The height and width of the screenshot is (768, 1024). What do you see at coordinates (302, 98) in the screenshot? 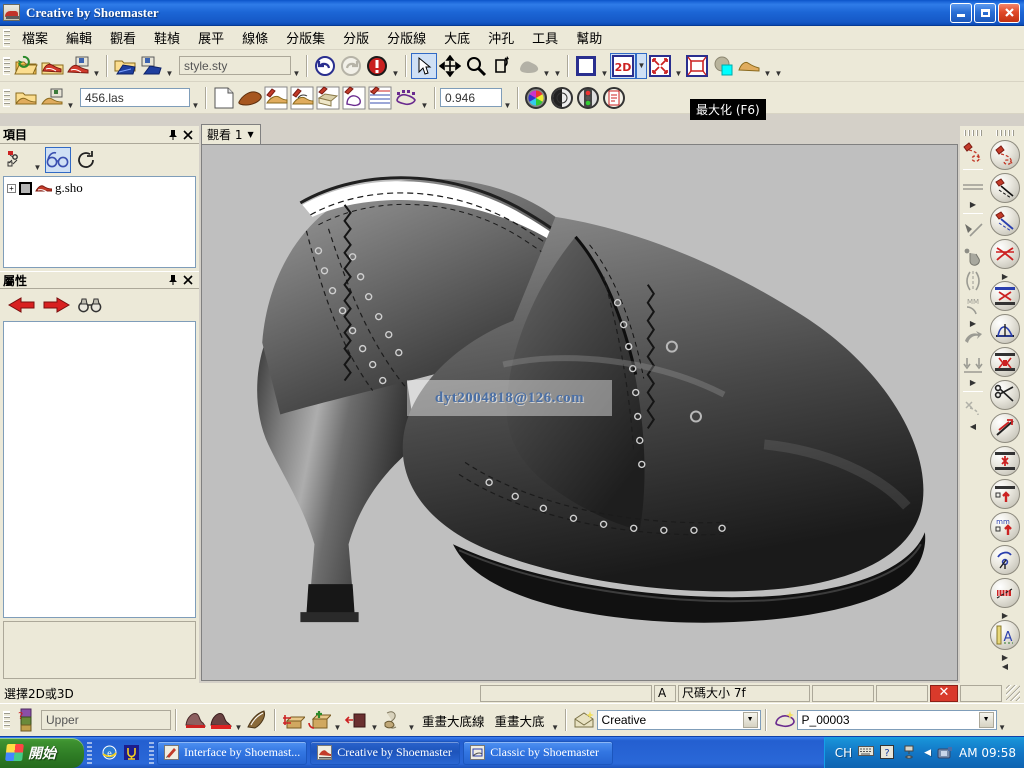
I see `last-pattern-icon` at bounding box center [302, 98].